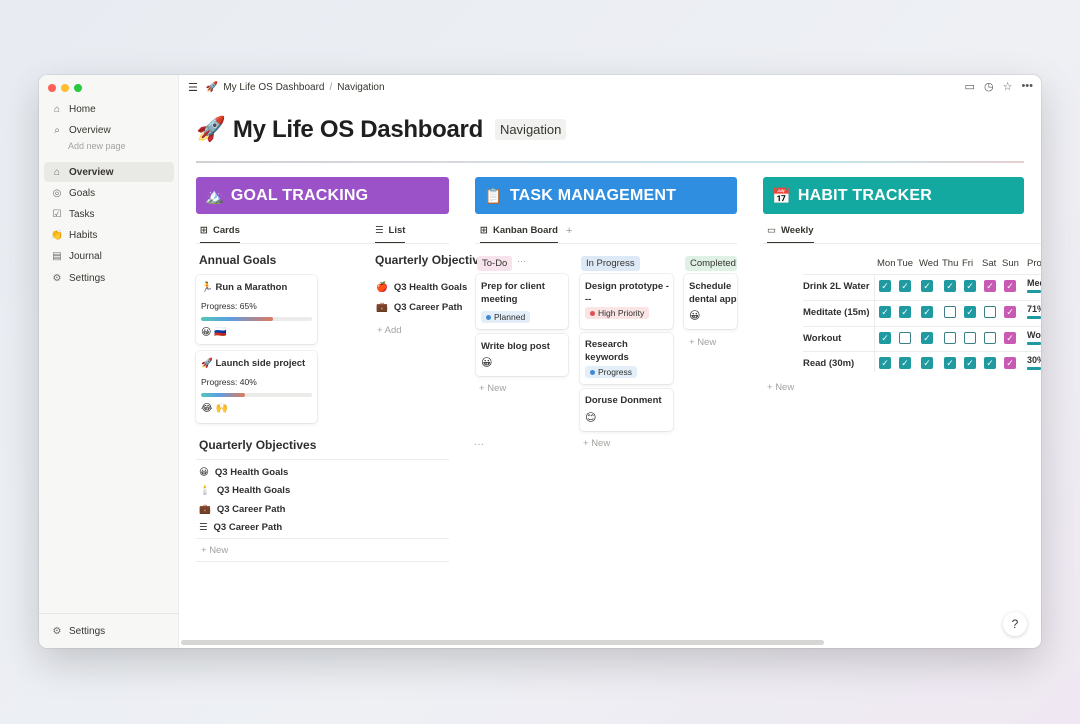 This screenshot has height=724, width=1080. I want to click on breadcrumb-page: My Life OS Dashboard, so click(273, 87).